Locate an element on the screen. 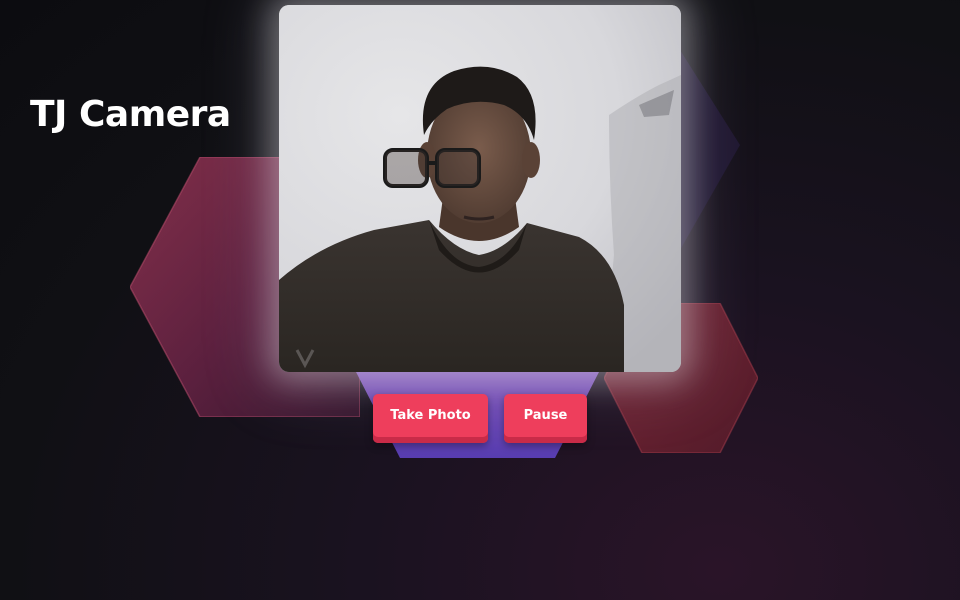  camera-controls: Take Photo Pause is located at coordinates (480, 418).